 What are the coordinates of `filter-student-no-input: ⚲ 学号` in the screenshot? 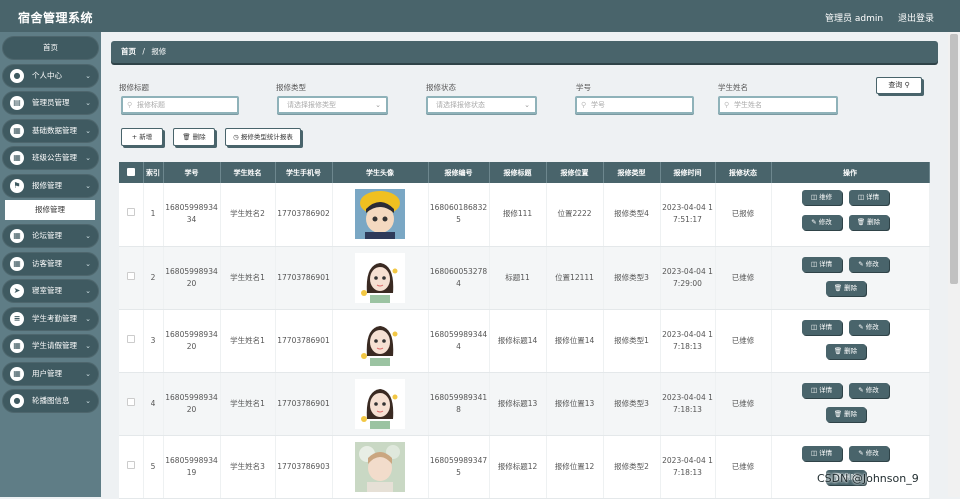 It's located at (634, 105).